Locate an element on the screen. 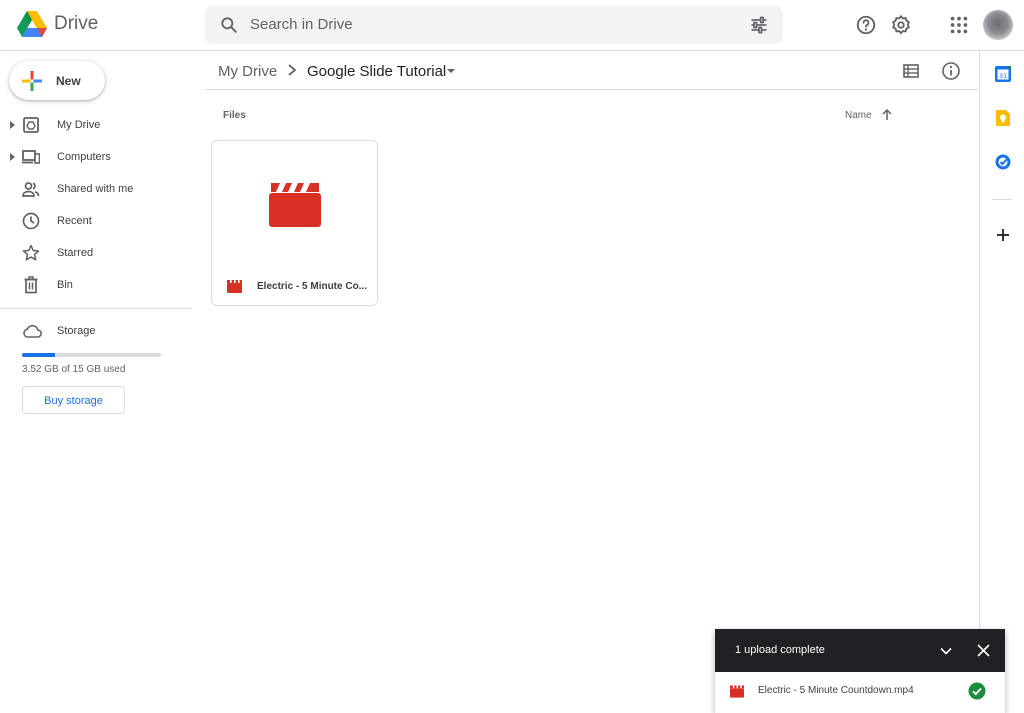 The width and height of the screenshot is (1024, 713). shared-icon is located at coordinates (31, 189).